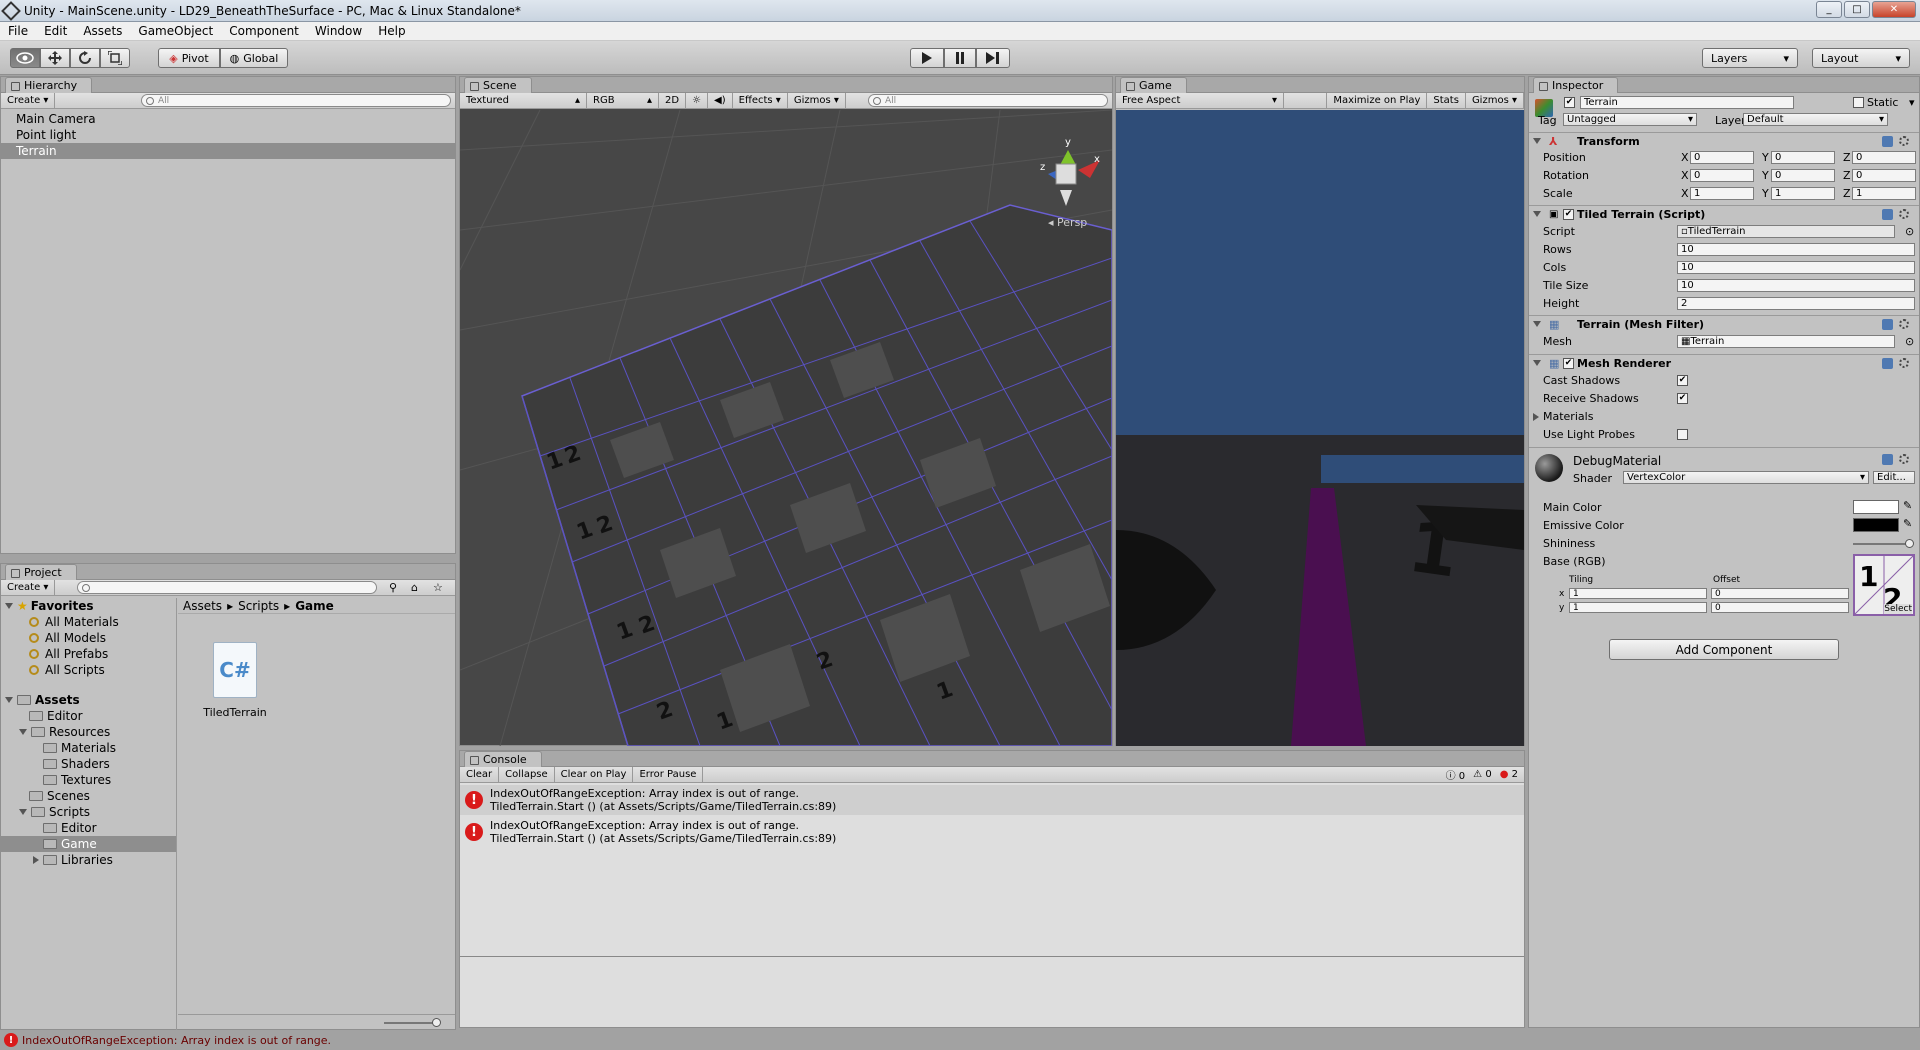  I want to click on stats-toggle: Stats, so click(1446, 100).